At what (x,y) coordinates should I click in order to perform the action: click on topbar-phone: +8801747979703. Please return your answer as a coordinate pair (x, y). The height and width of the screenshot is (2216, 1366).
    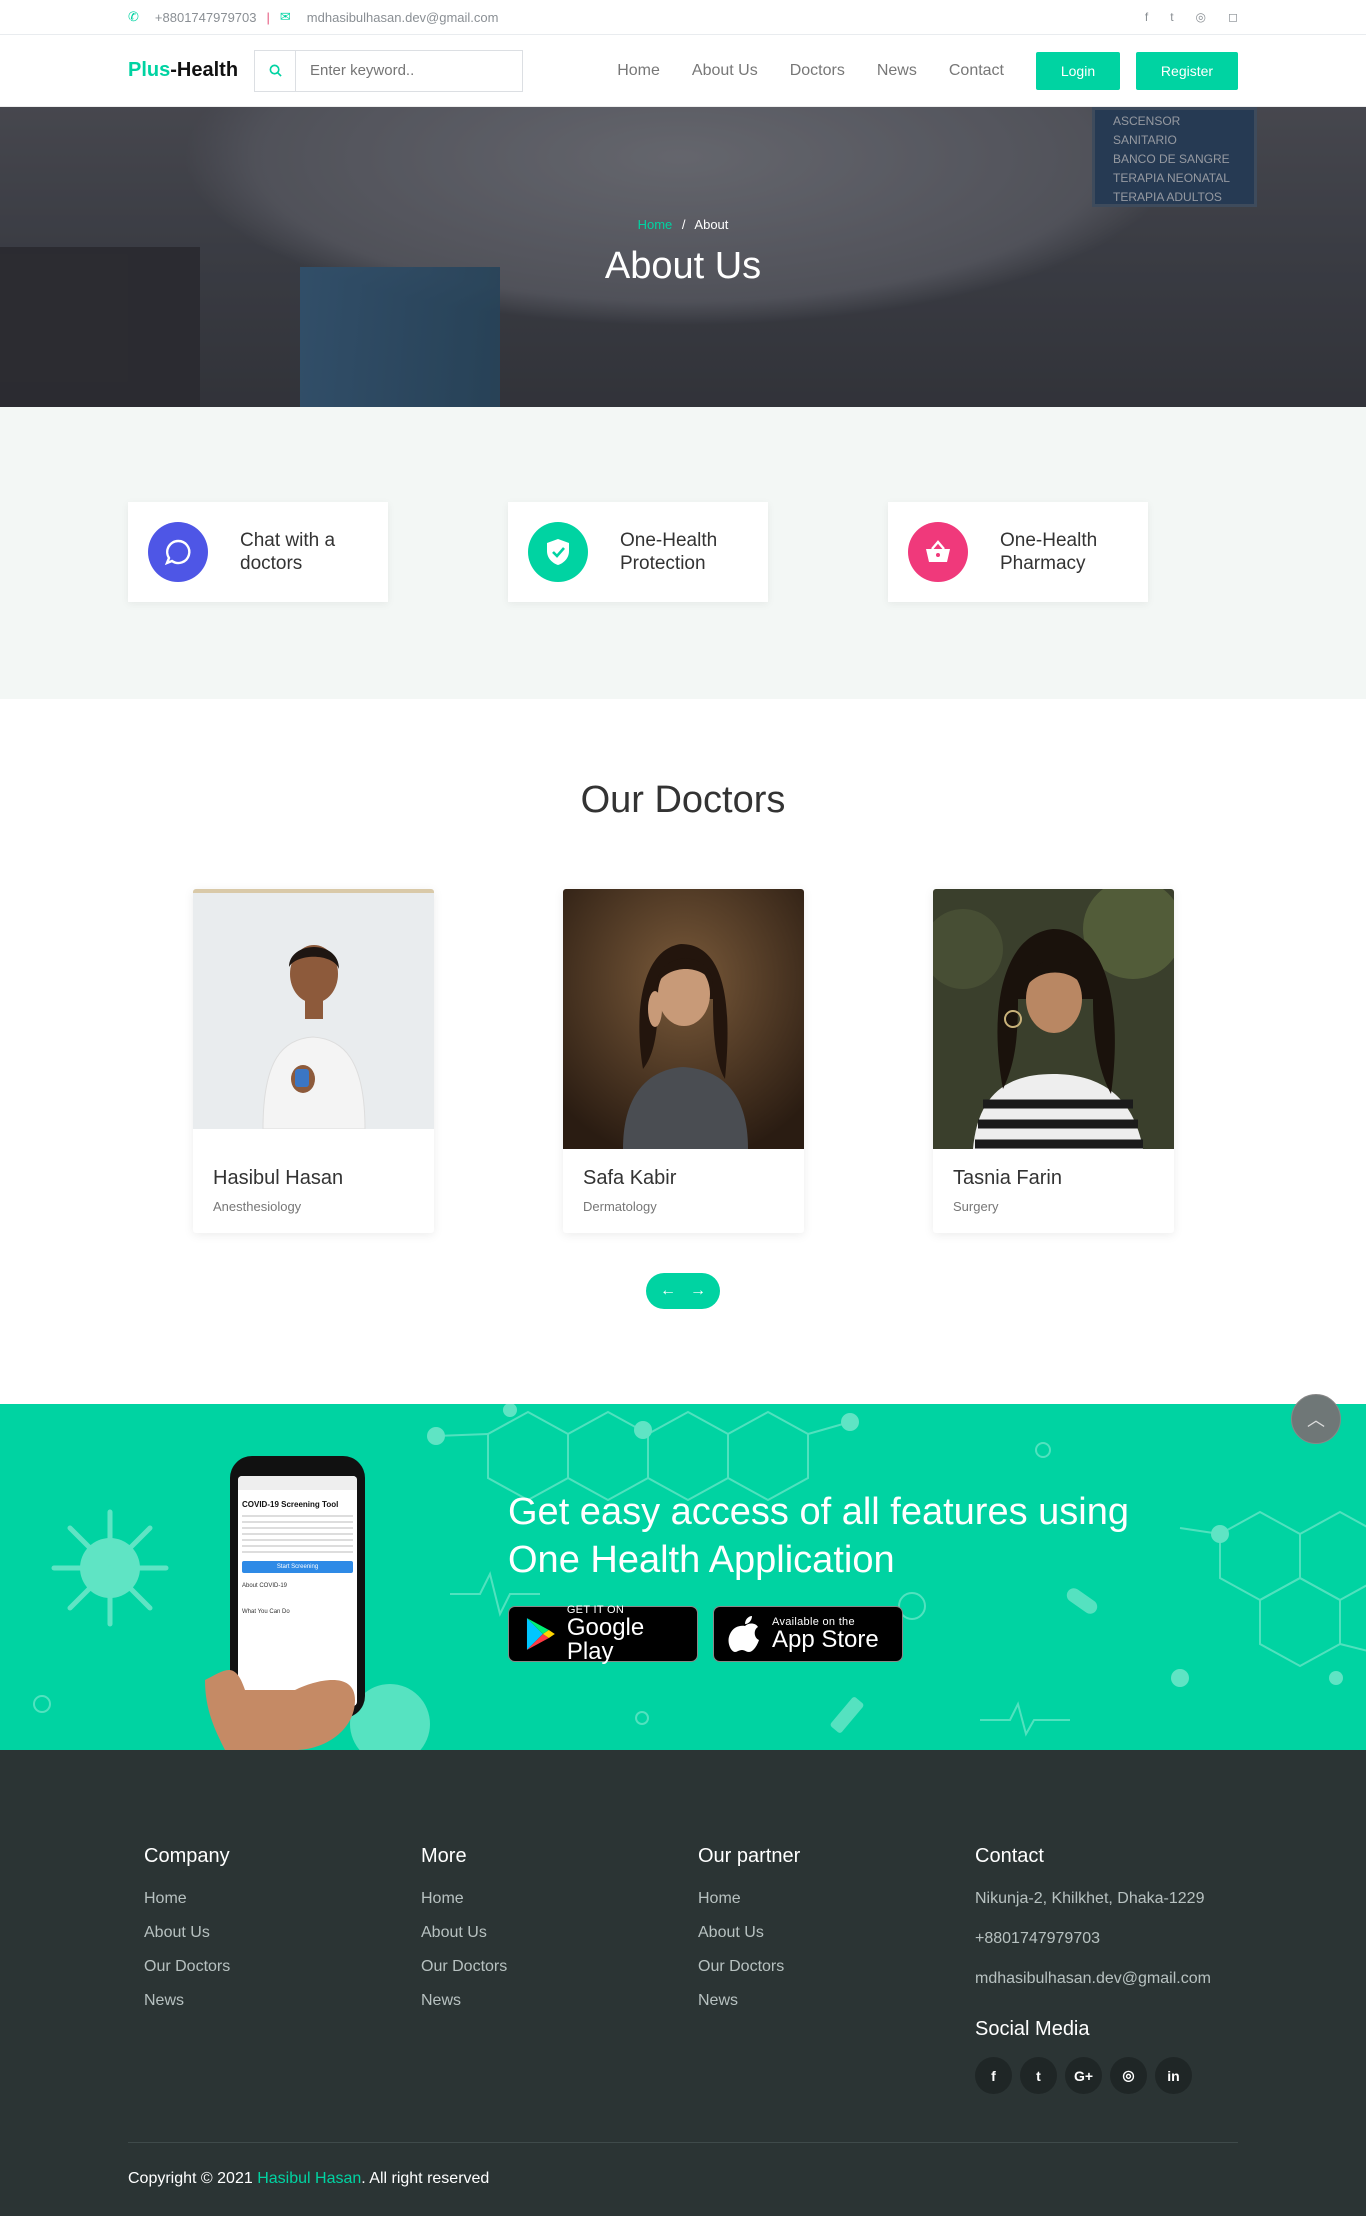
    Looking at the image, I should click on (205, 17).